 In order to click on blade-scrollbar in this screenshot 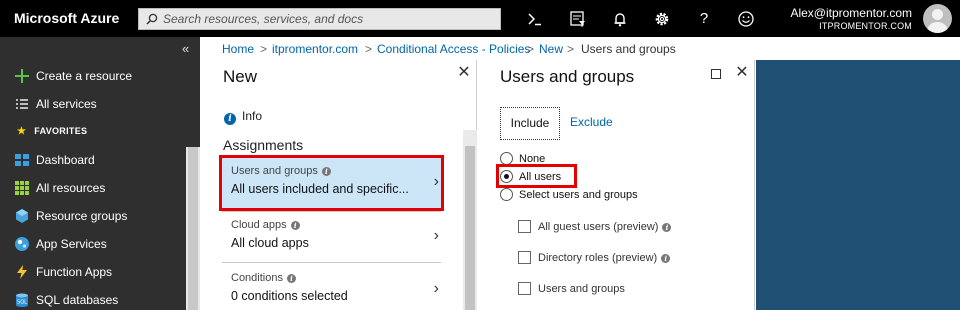, I will do `click(470, 220)`.